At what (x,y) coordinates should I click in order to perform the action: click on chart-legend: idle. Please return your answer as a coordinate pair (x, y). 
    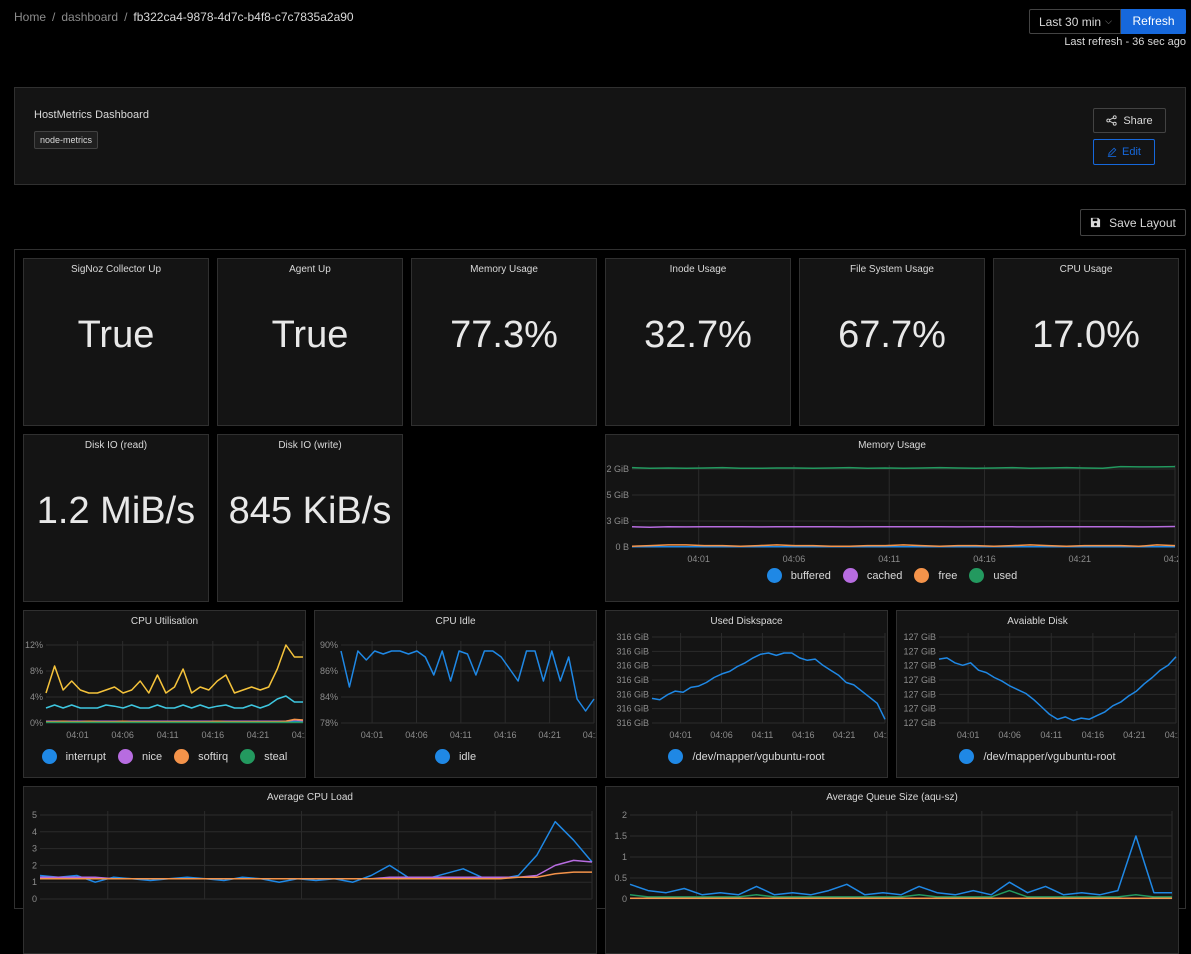
    Looking at the image, I should click on (455, 756).